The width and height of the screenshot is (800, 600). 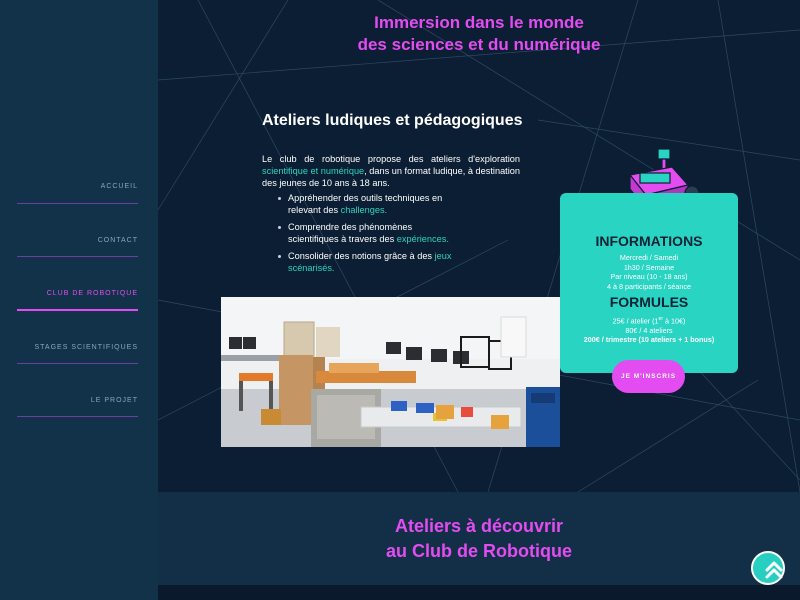 I want to click on formules-title: FORMULES, so click(x=649, y=302).